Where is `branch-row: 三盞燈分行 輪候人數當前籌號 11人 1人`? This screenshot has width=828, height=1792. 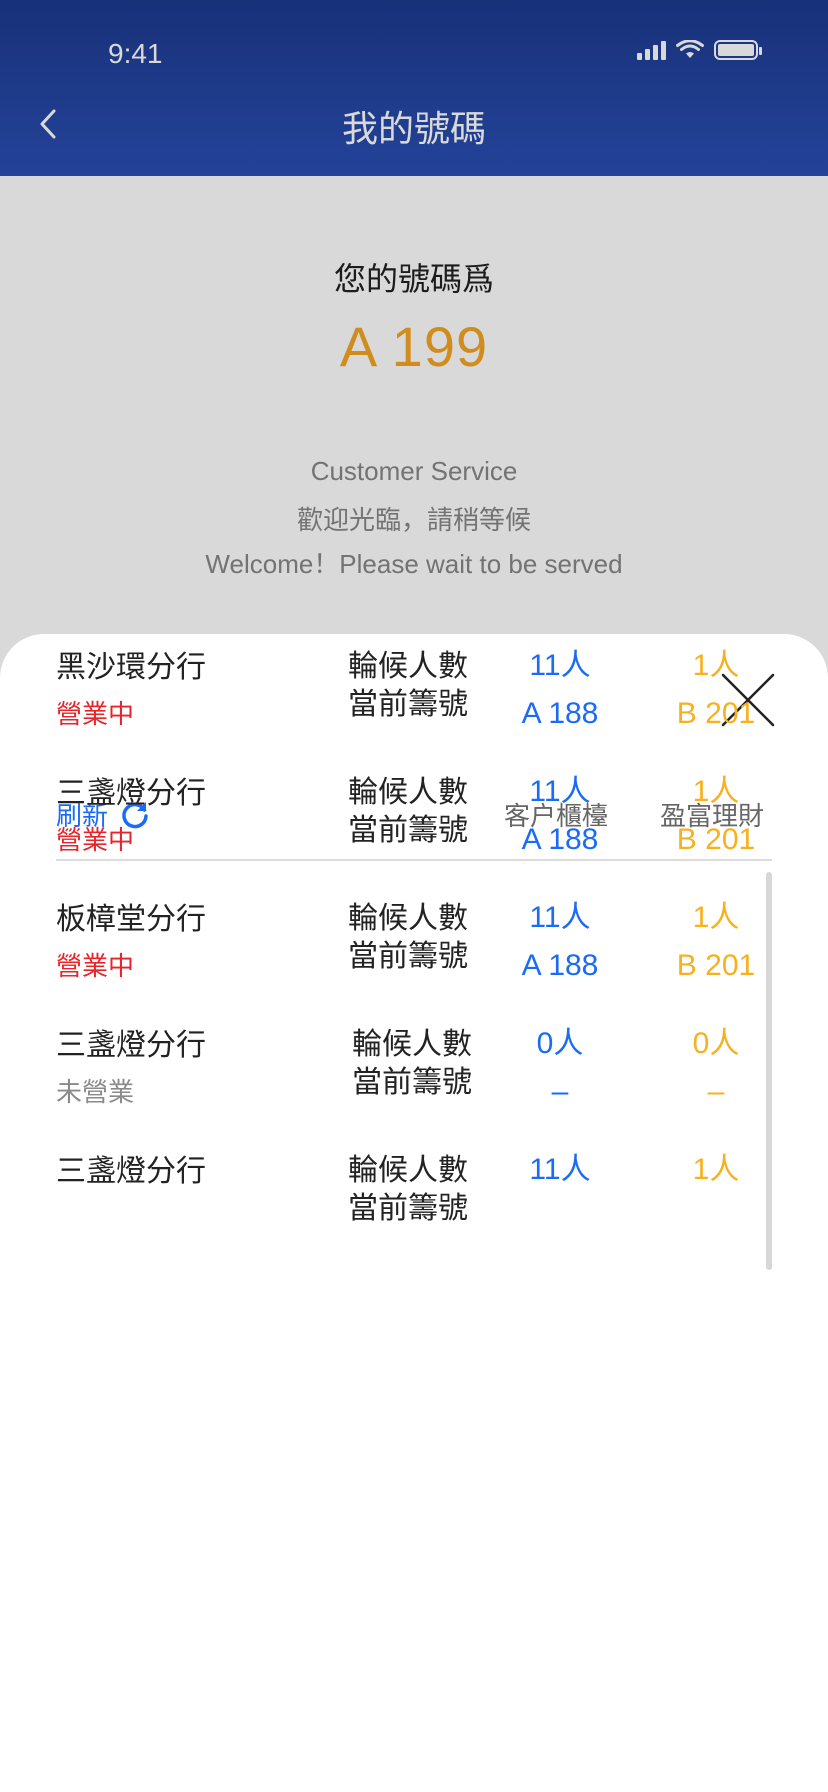
branch-row: 三盞燈分行 輪候人數當前籌號 11人 1人 is located at coordinates (414, 1209).